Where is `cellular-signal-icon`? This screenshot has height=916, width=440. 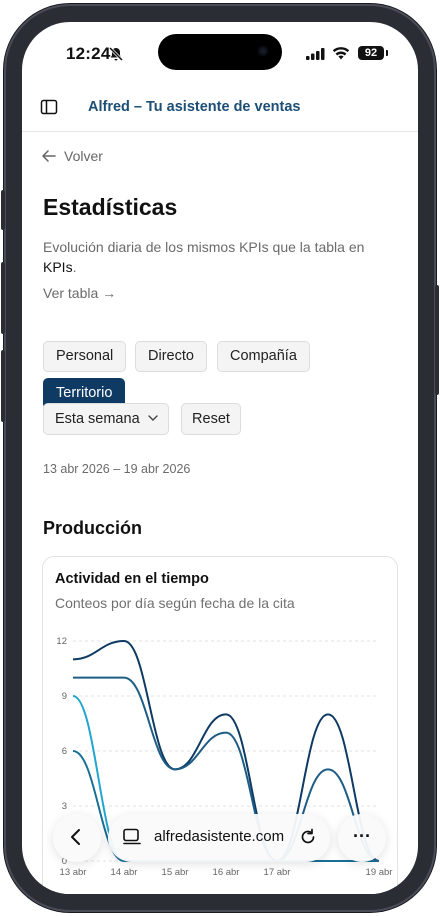 cellular-signal-icon is located at coordinates (315, 54).